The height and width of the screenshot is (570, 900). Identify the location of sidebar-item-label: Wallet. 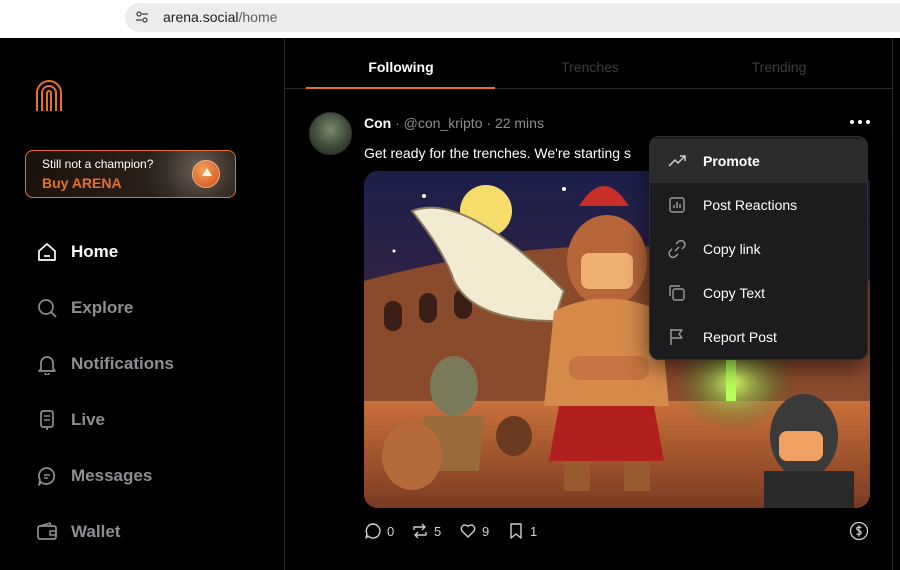
(96, 531).